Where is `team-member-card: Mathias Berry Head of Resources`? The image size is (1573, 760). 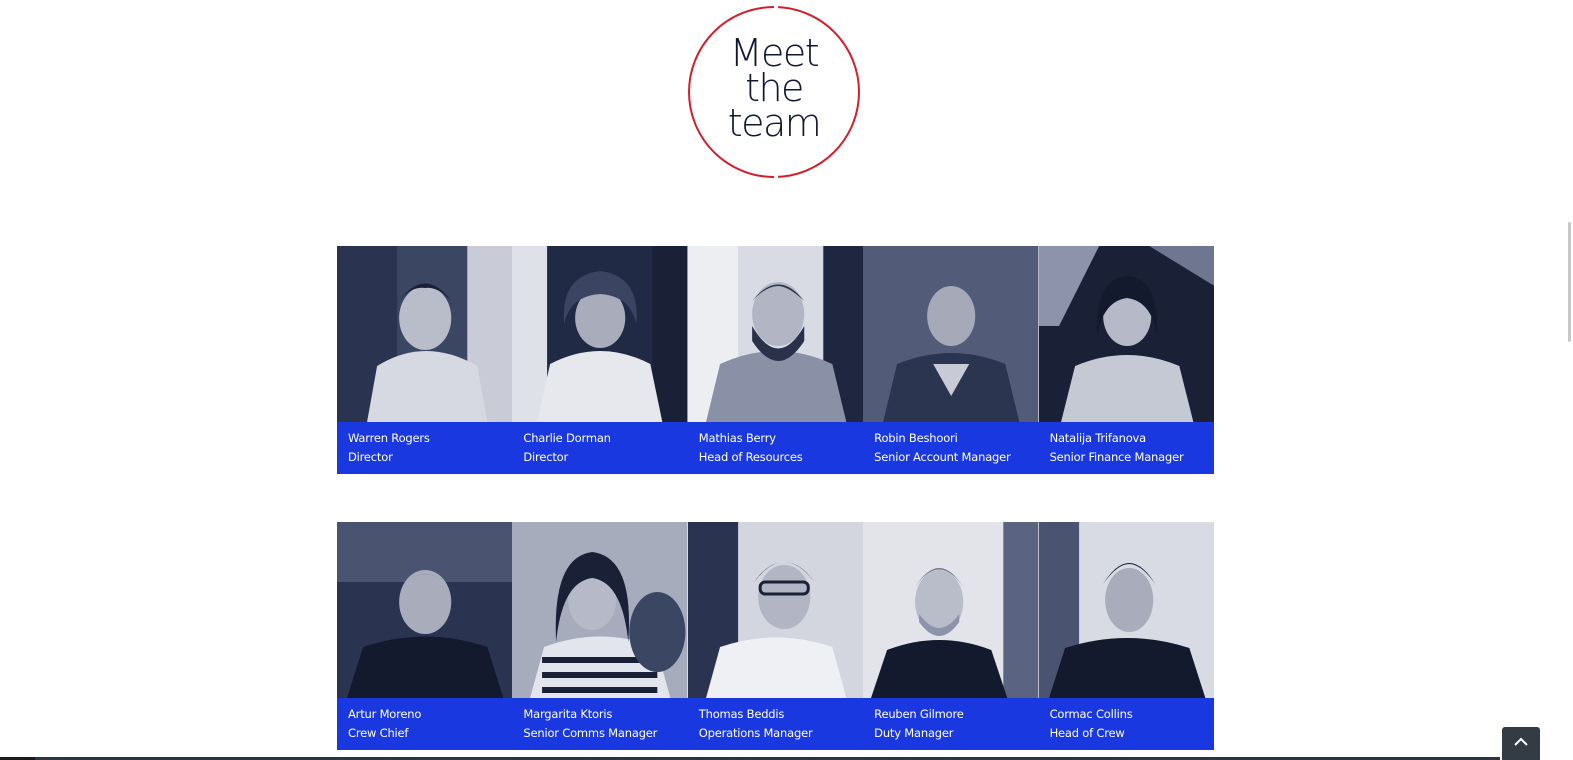
team-member-card: Mathias Berry Head of Resources is located at coordinates (775, 360).